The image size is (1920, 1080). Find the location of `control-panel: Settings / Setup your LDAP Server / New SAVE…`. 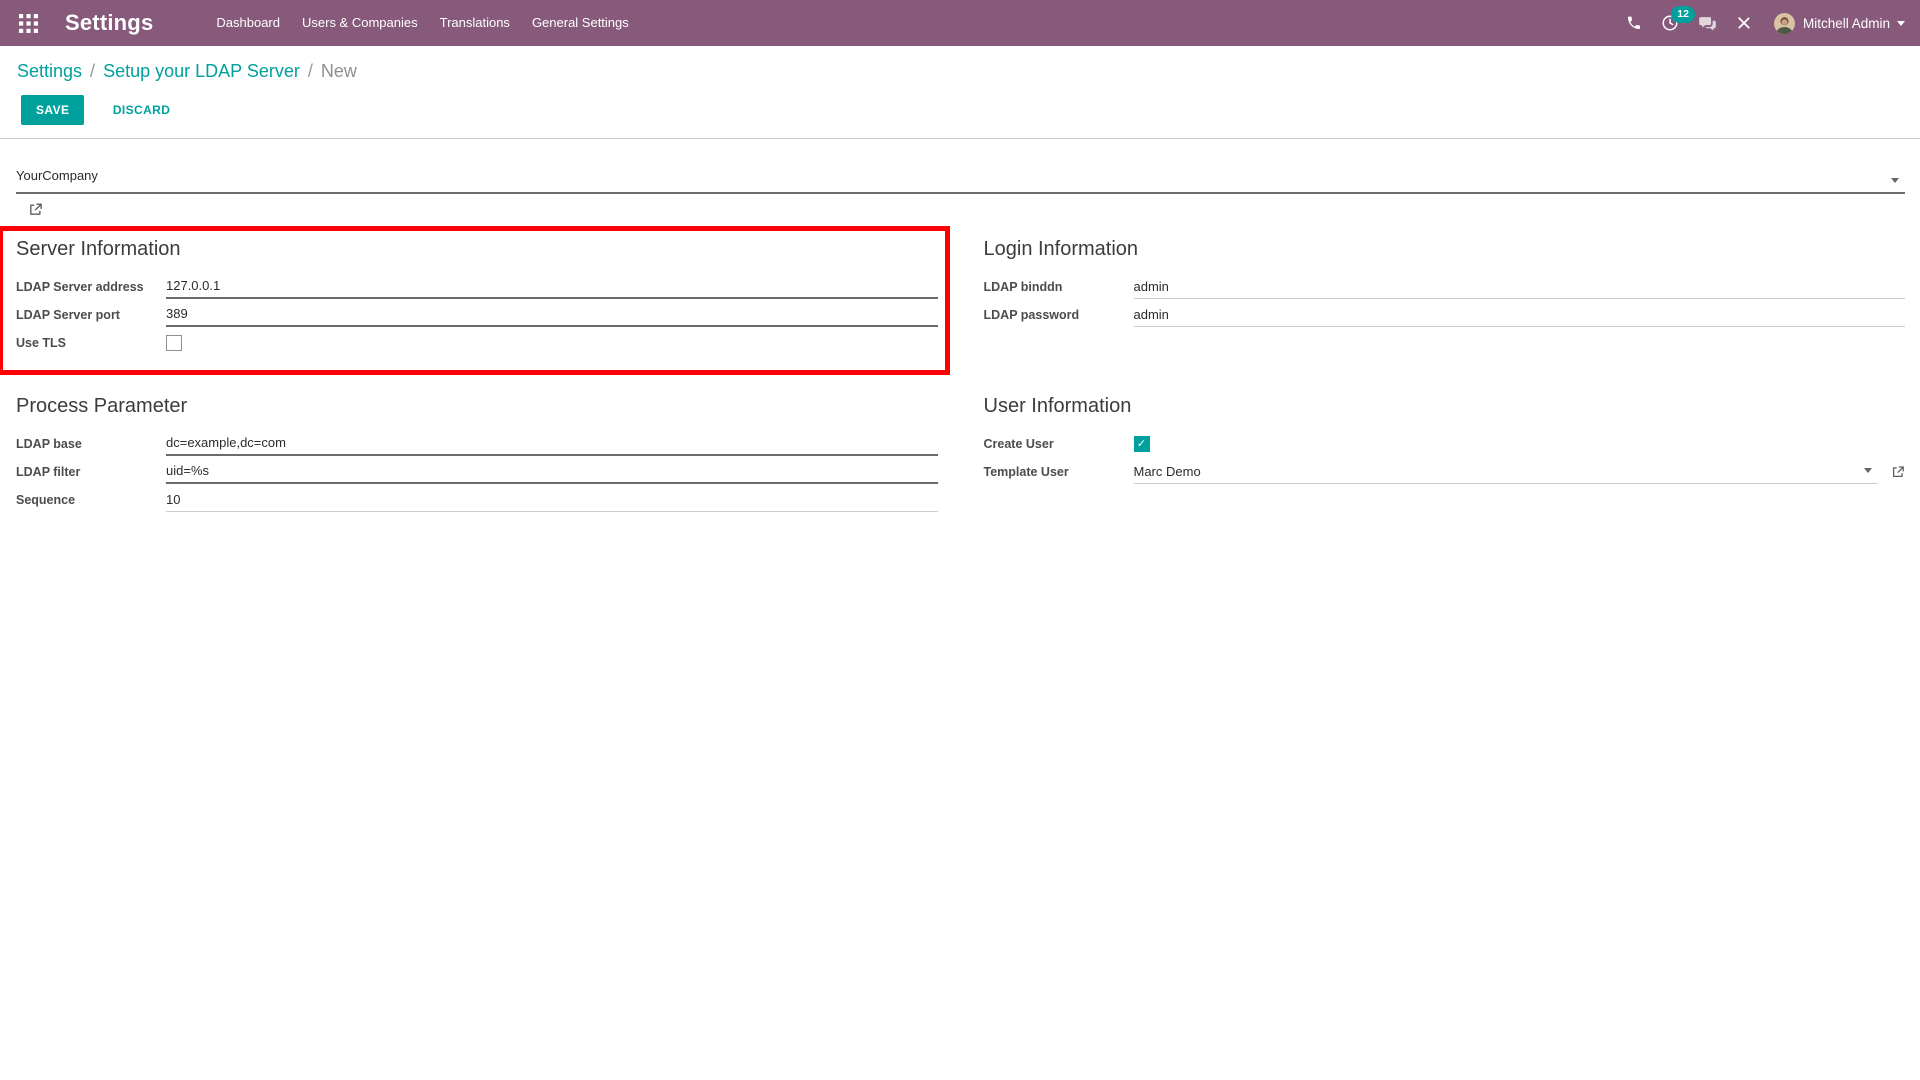

control-panel: Settings / Setup your LDAP Server / New SAVE… is located at coordinates (960, 92).